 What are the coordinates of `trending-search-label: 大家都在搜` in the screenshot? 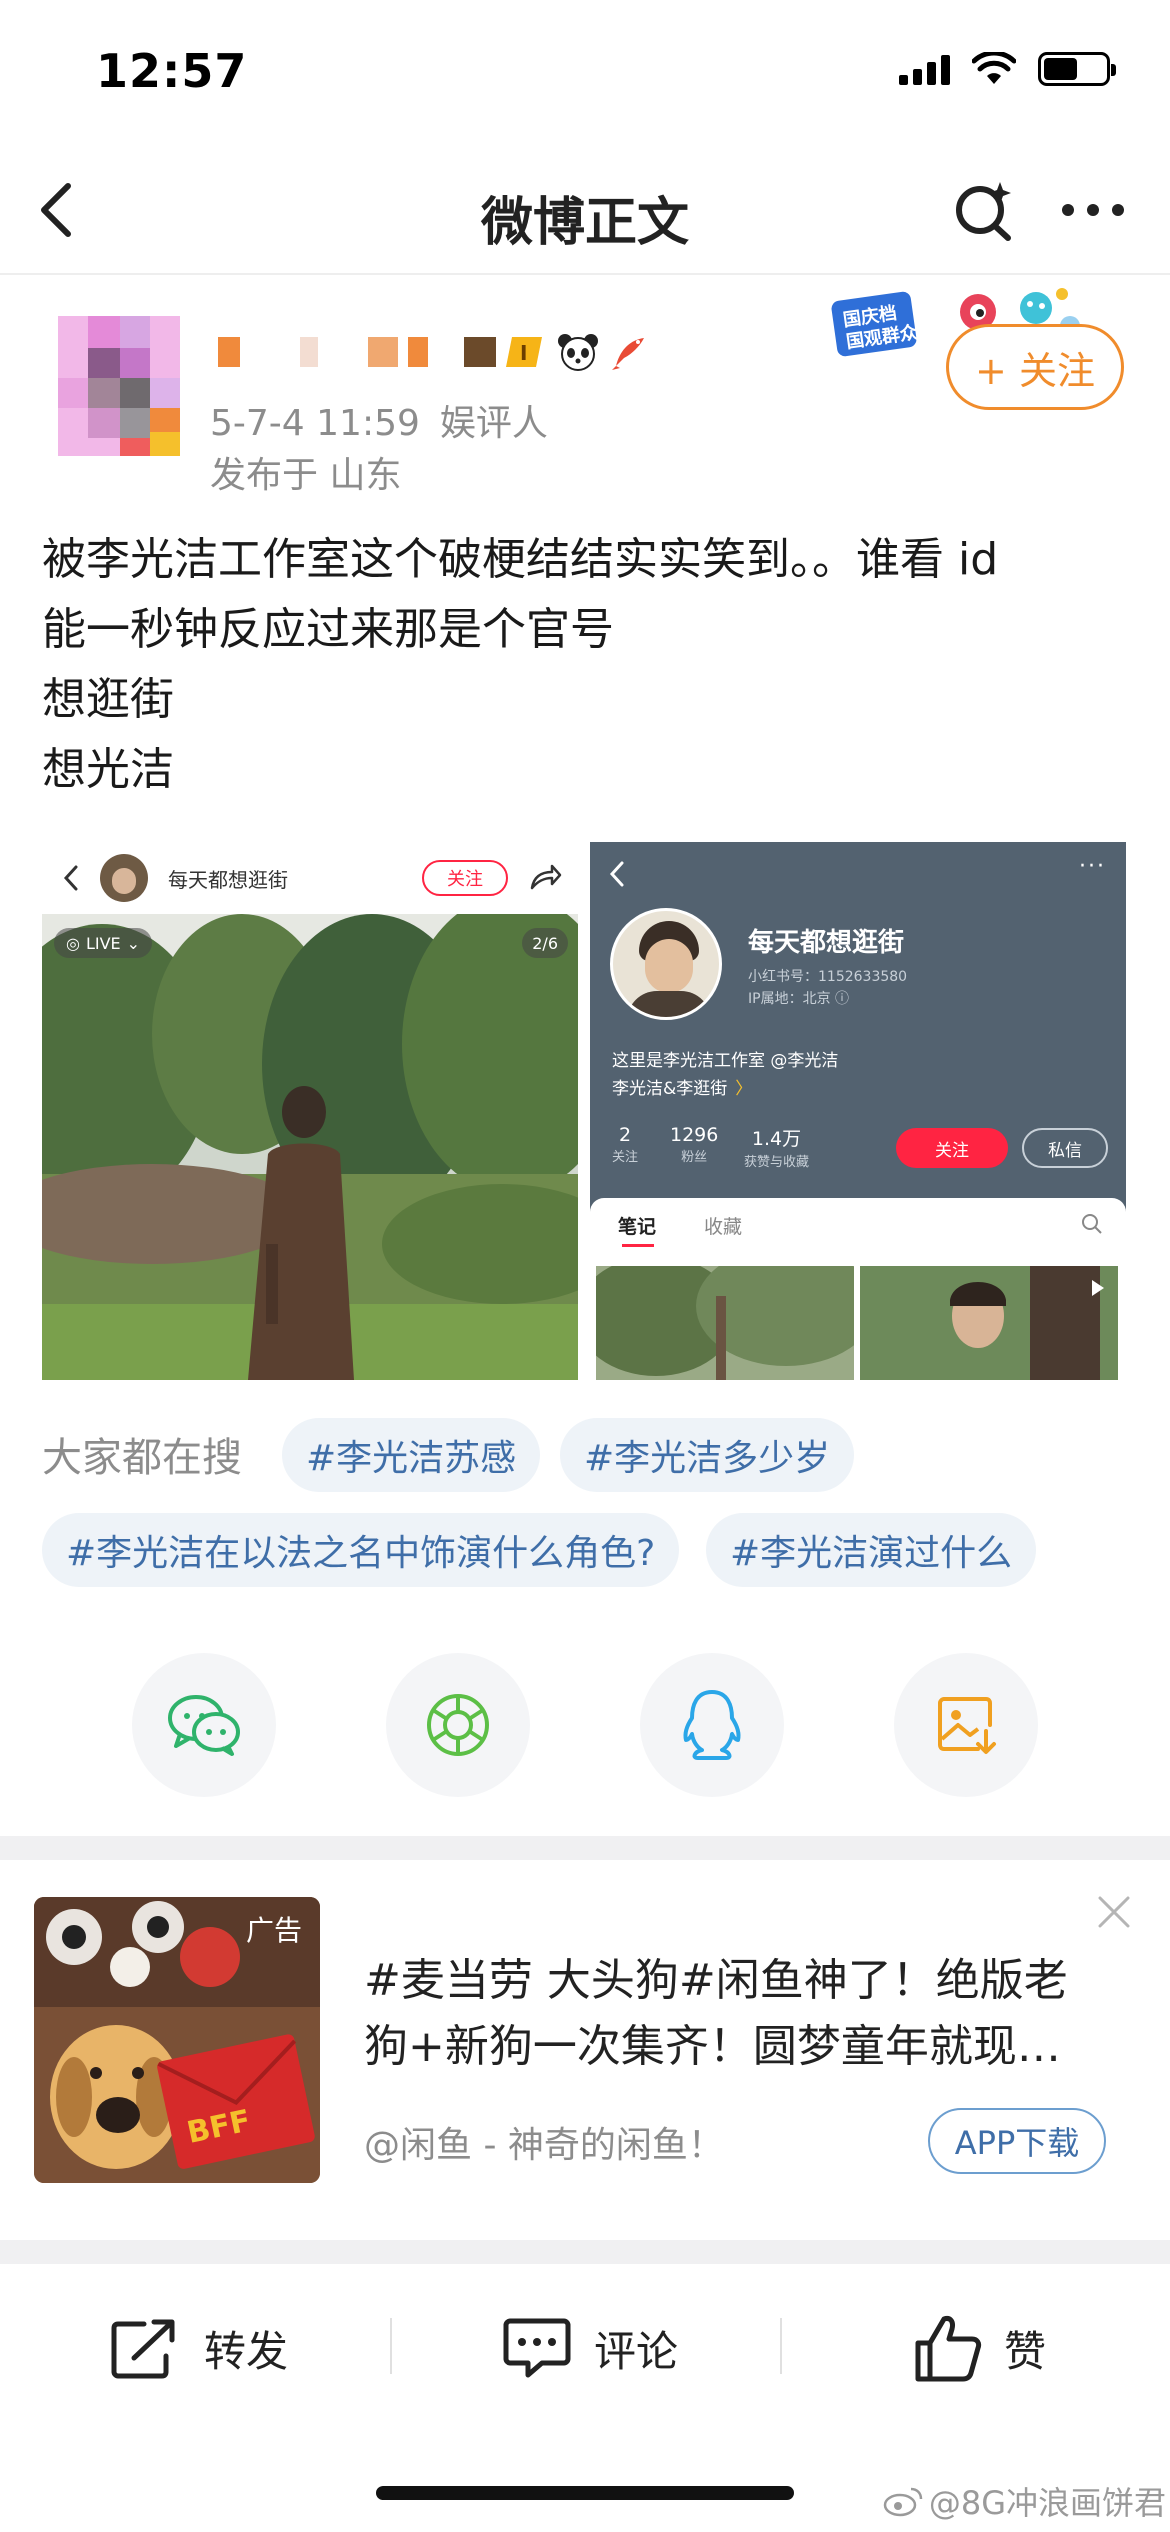 It's located at (142, 1458).